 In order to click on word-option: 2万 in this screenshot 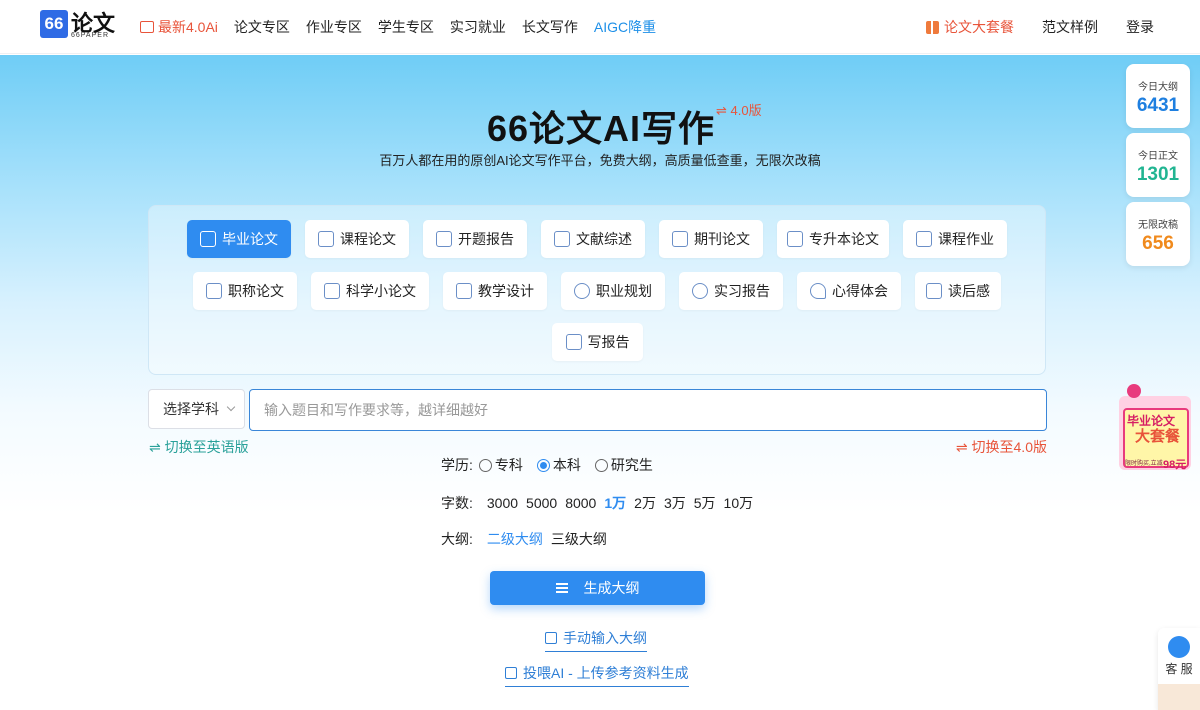, I will do `click(645, 503)`.